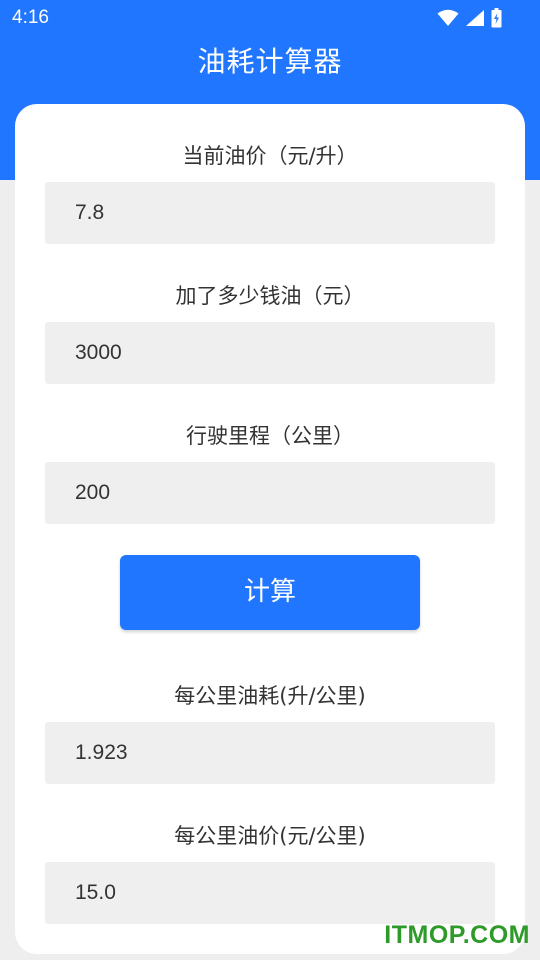  Describe the element at coordinates (270, 19) in the screenshot. I see `status-bar: 4:16` at that location.